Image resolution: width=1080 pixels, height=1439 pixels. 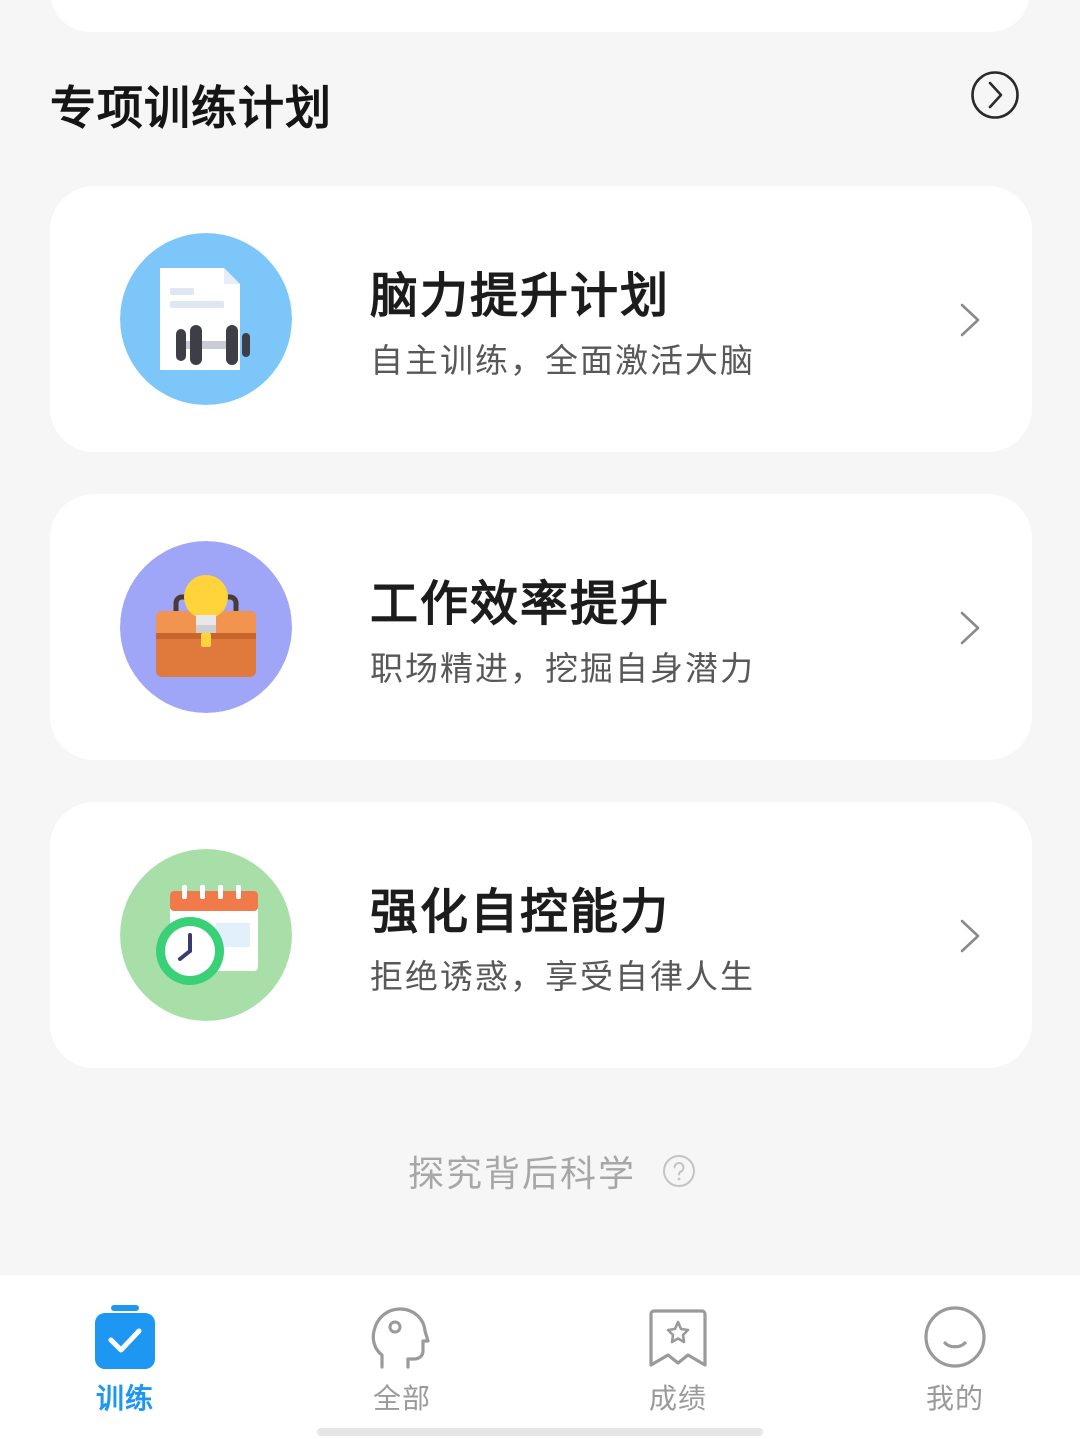 What do you see at coordinates (206, 319) in the screenshot?
I see `document-dumbbell-icon` at bounding box center [206, 319].